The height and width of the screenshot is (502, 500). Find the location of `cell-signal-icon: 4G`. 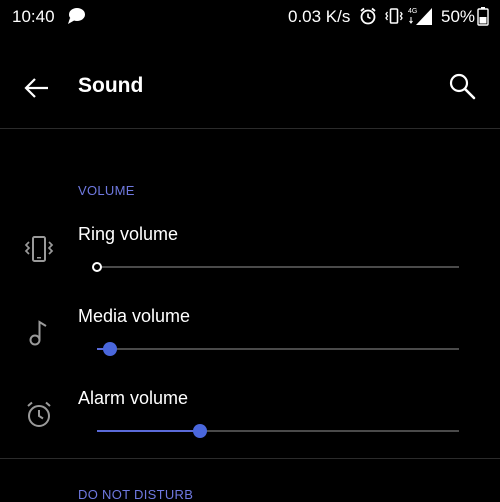

cell-signal-icon: 4G is located at coordinates (421, 16).